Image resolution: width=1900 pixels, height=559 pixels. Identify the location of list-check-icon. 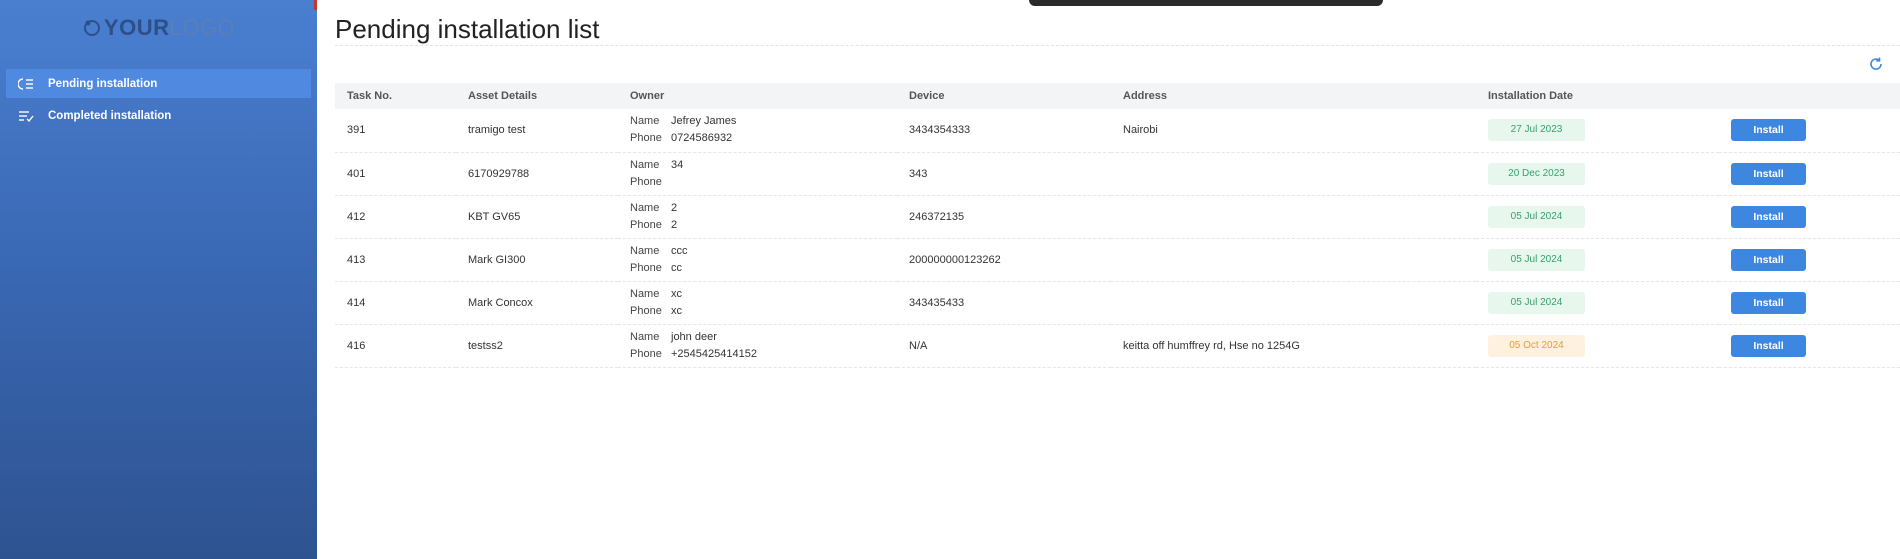
(26, 116).